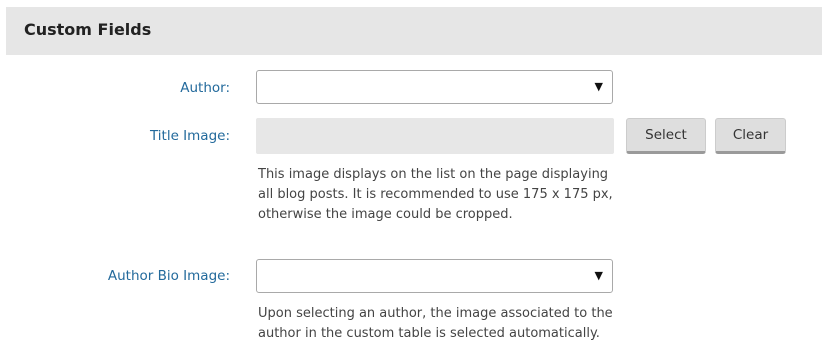 This screenshot has height=362, width=822. Describe the element at coordinates (168, 276) in the screenshot. I see `author-bio-image-label: Author Bio Image:` at that location.